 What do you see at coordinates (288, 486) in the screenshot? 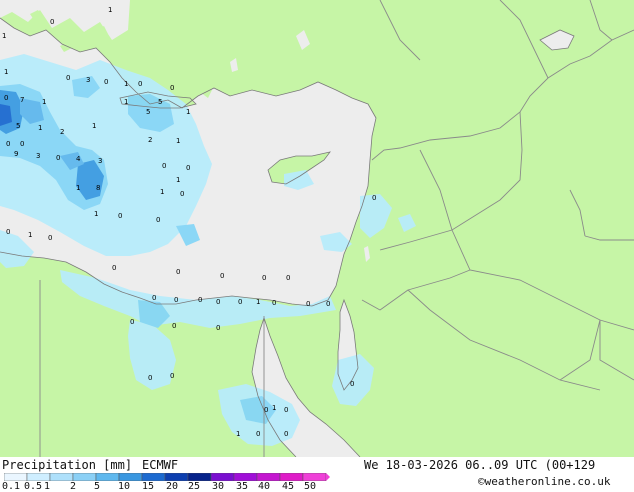
I see `legend-tick-label: 45` at bounding box center [288, 486].